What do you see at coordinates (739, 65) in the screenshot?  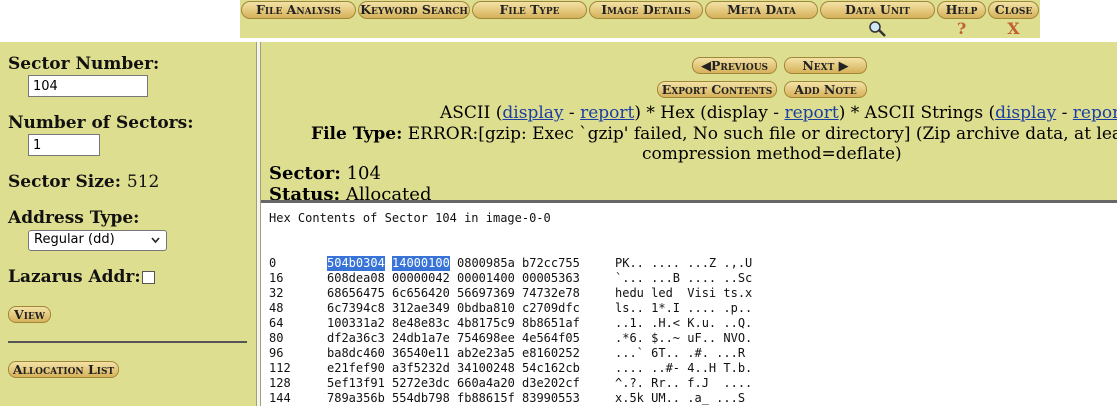 I see `previous-label: Previous` at bounding box center [739, 65].